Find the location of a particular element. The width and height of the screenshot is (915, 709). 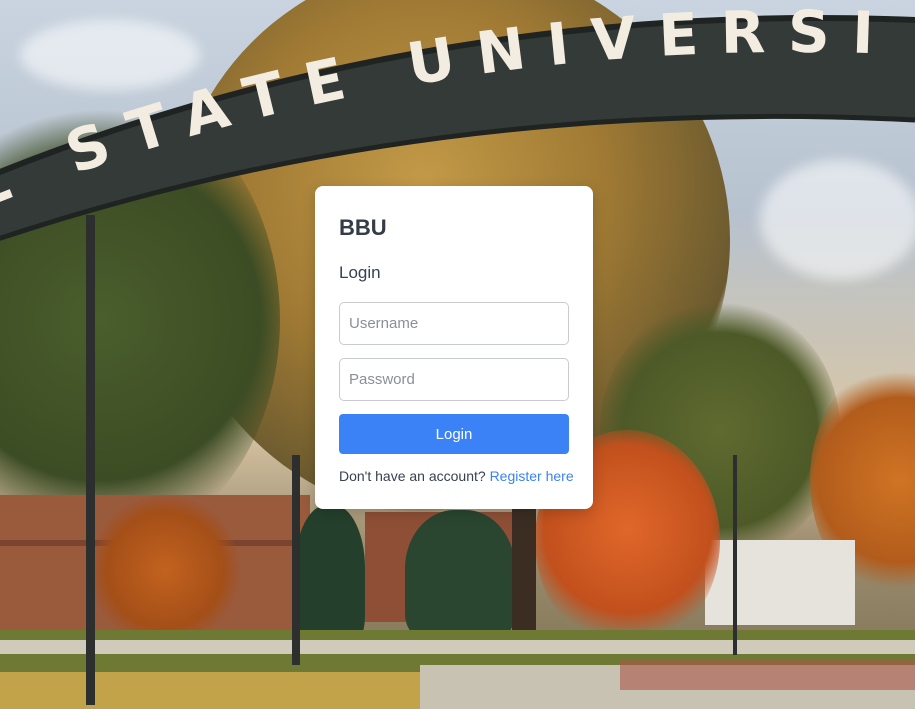

password-input is located at coordinates (454, 379).